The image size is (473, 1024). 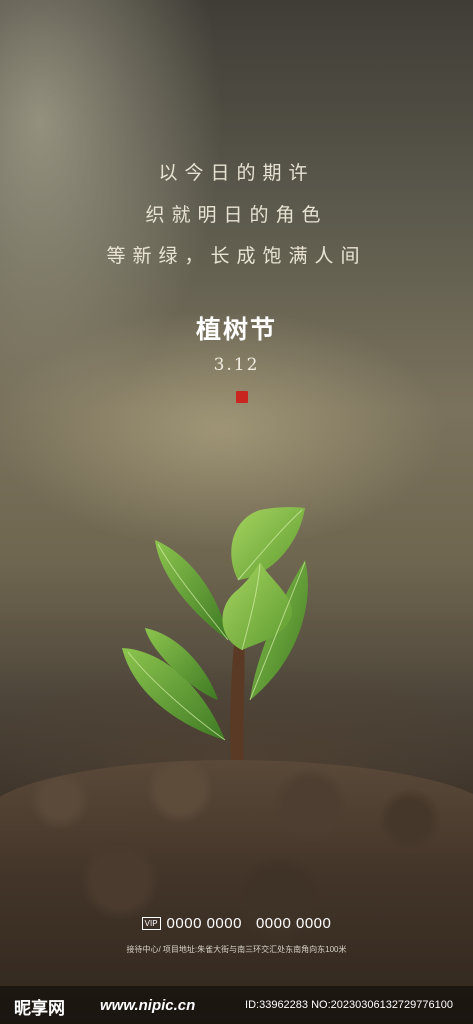 I want to click on red-seal-icon, so click(x=242, y=397).